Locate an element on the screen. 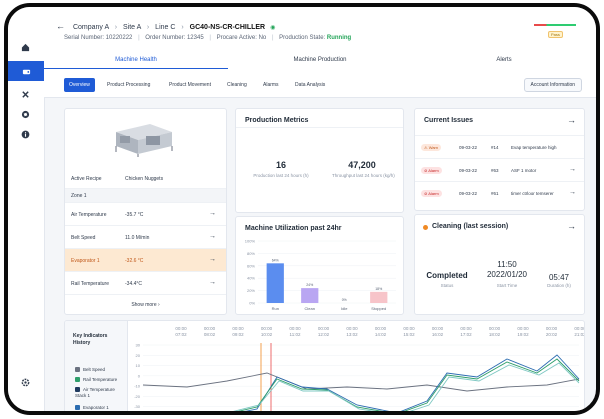  y-tick-label: 30 is located at coordinates (138, 345).